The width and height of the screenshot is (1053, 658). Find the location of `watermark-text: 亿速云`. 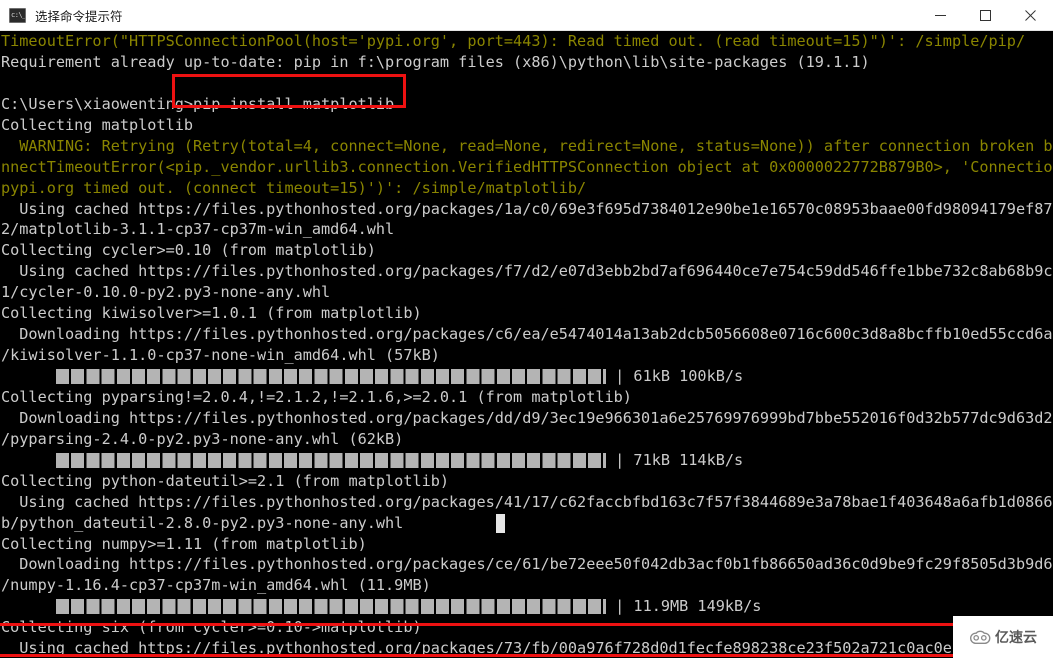

watermark-text: 亿速云 is located at coordinates (1016, 638).